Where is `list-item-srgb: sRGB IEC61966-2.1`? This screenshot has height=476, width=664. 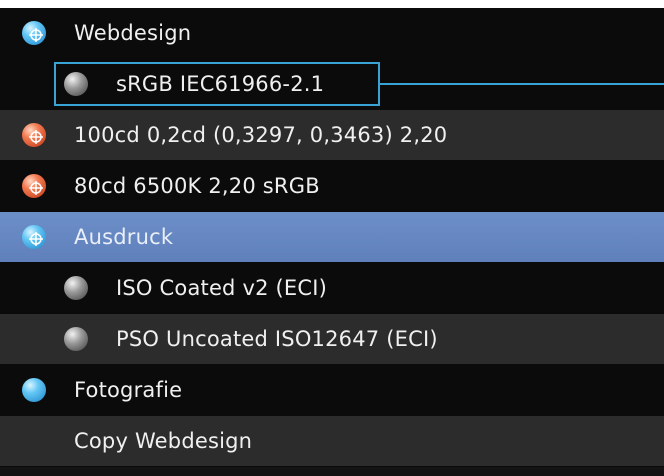 list-item-srgb: sRGB IEC61966-2.1 is located at coordinates (332, 84).